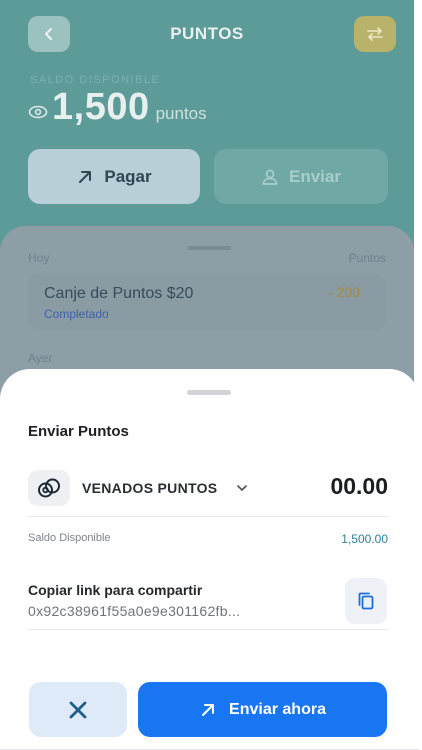  What do you see at coordinates (207, 33) in the screenshot?
I see `page-title: PUNTOS` at bounding box center [207, 33].